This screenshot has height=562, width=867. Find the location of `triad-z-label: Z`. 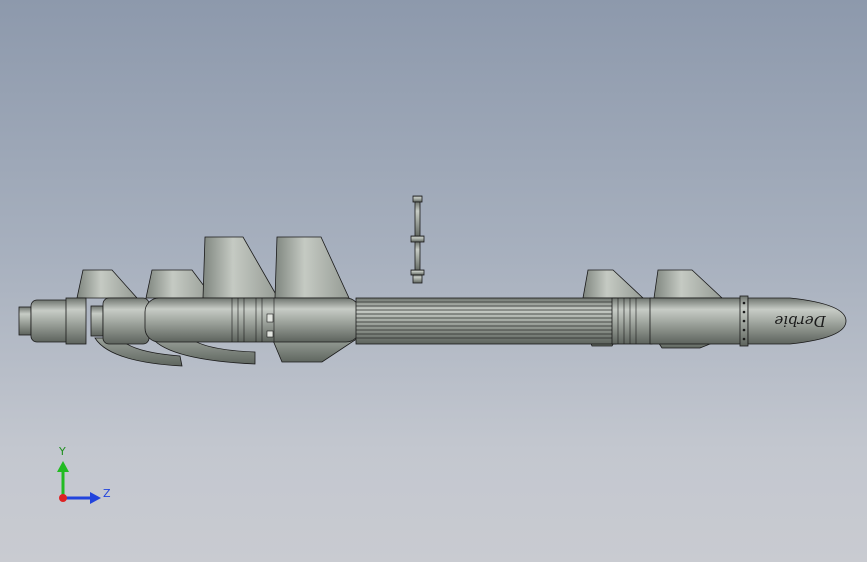

triad-z-label: Z is located at coordinates (107, 493).